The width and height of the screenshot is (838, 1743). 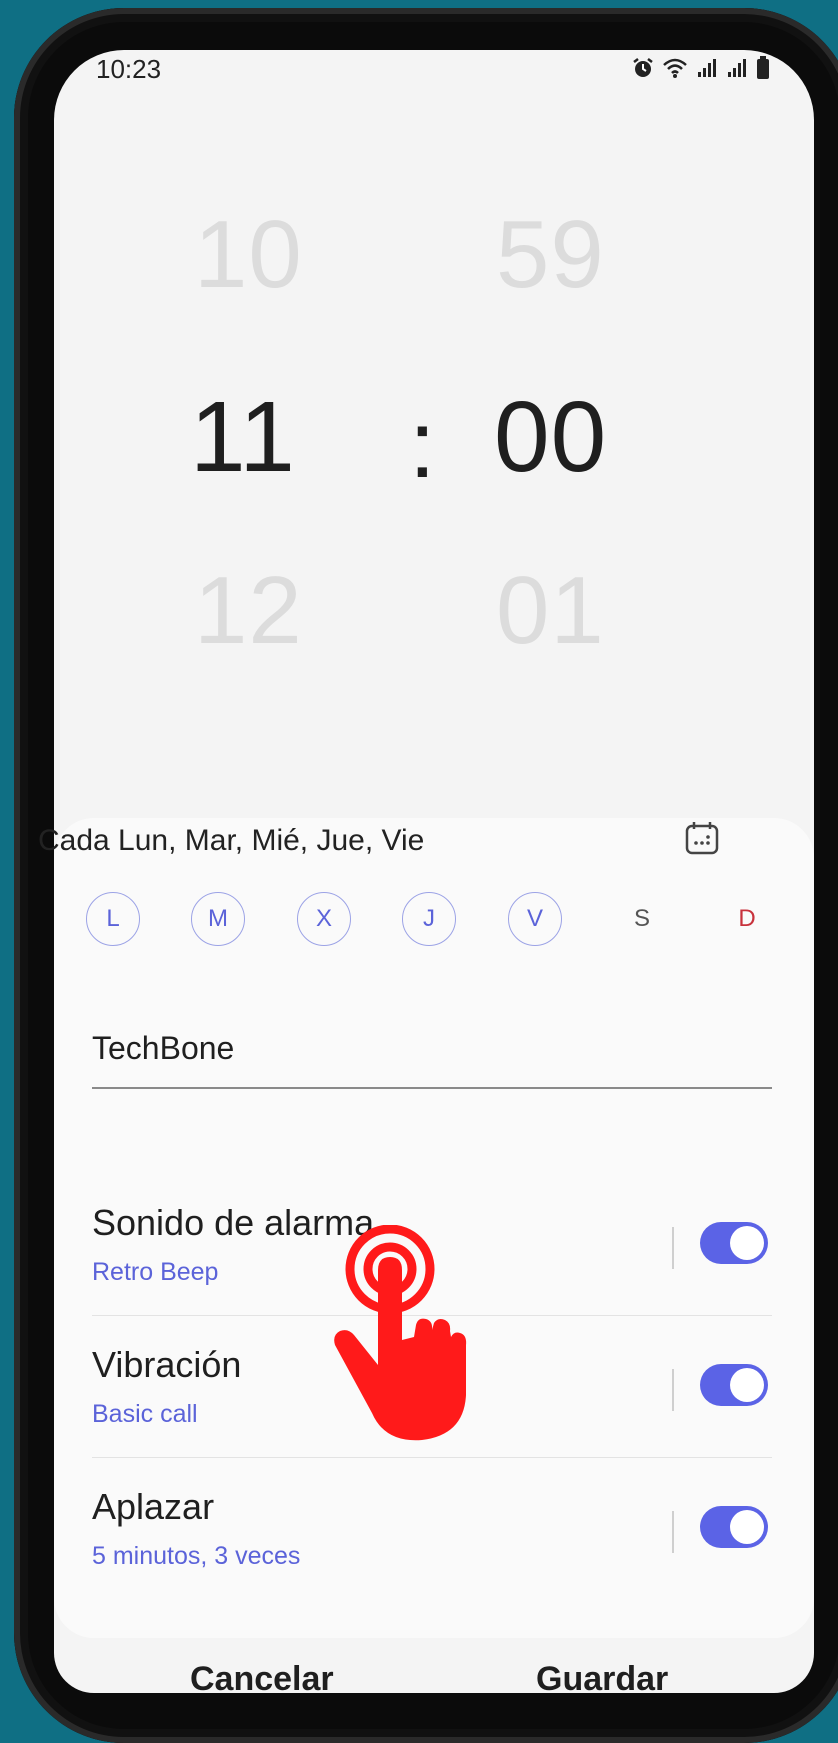 I want to click on setting-title: Vibración, so click(x=167, y=1364).